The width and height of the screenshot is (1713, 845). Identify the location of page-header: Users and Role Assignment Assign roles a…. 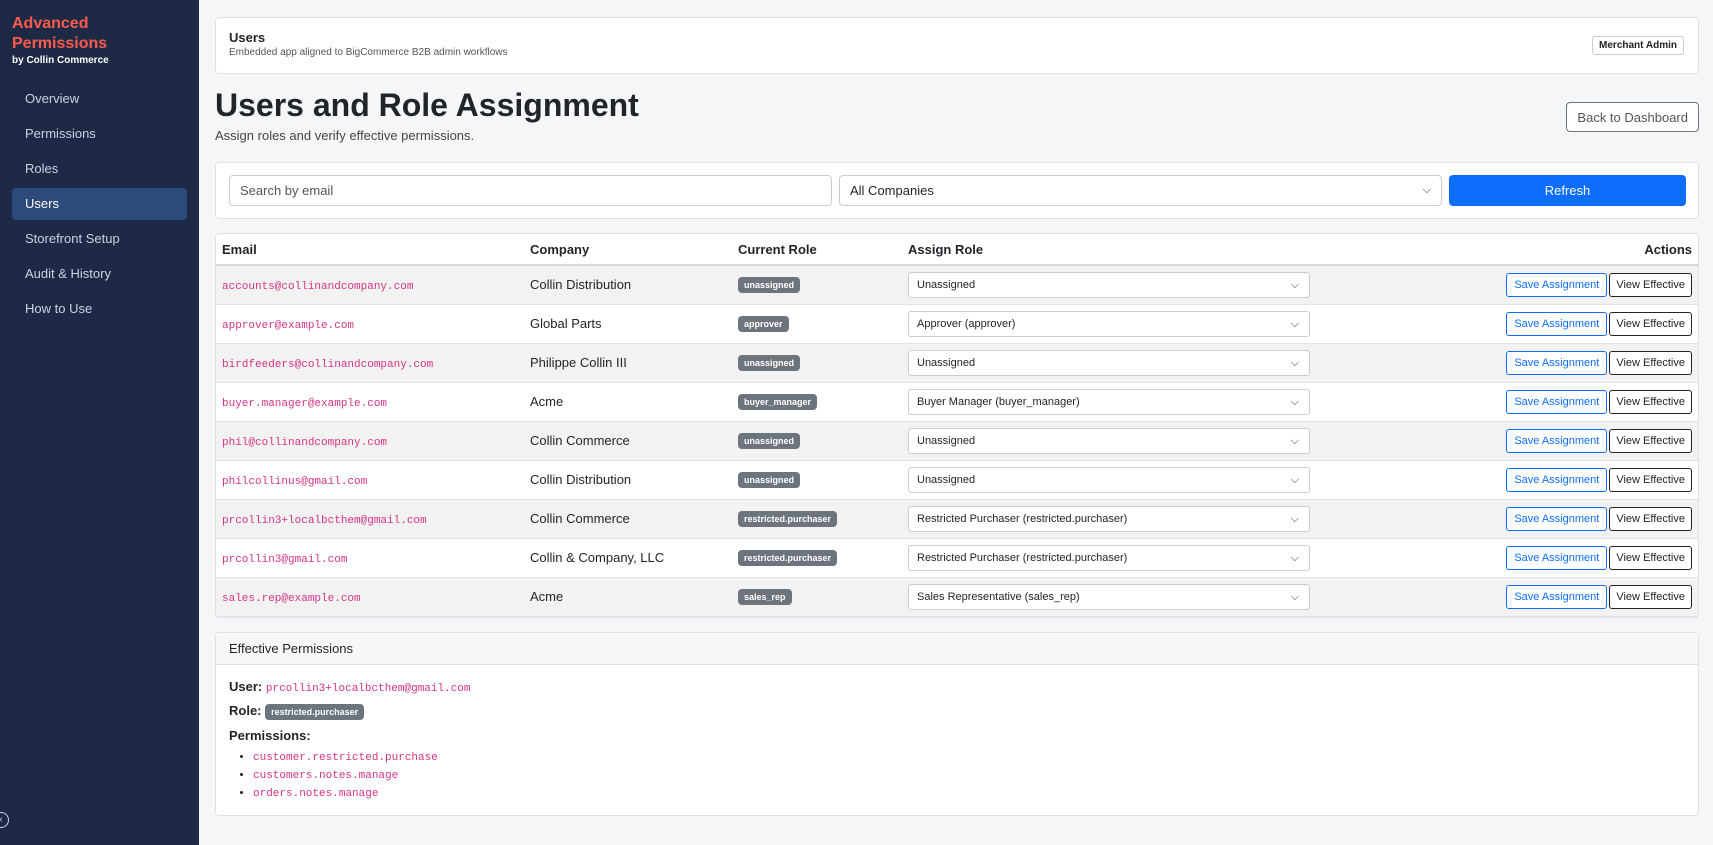
(957, 118).